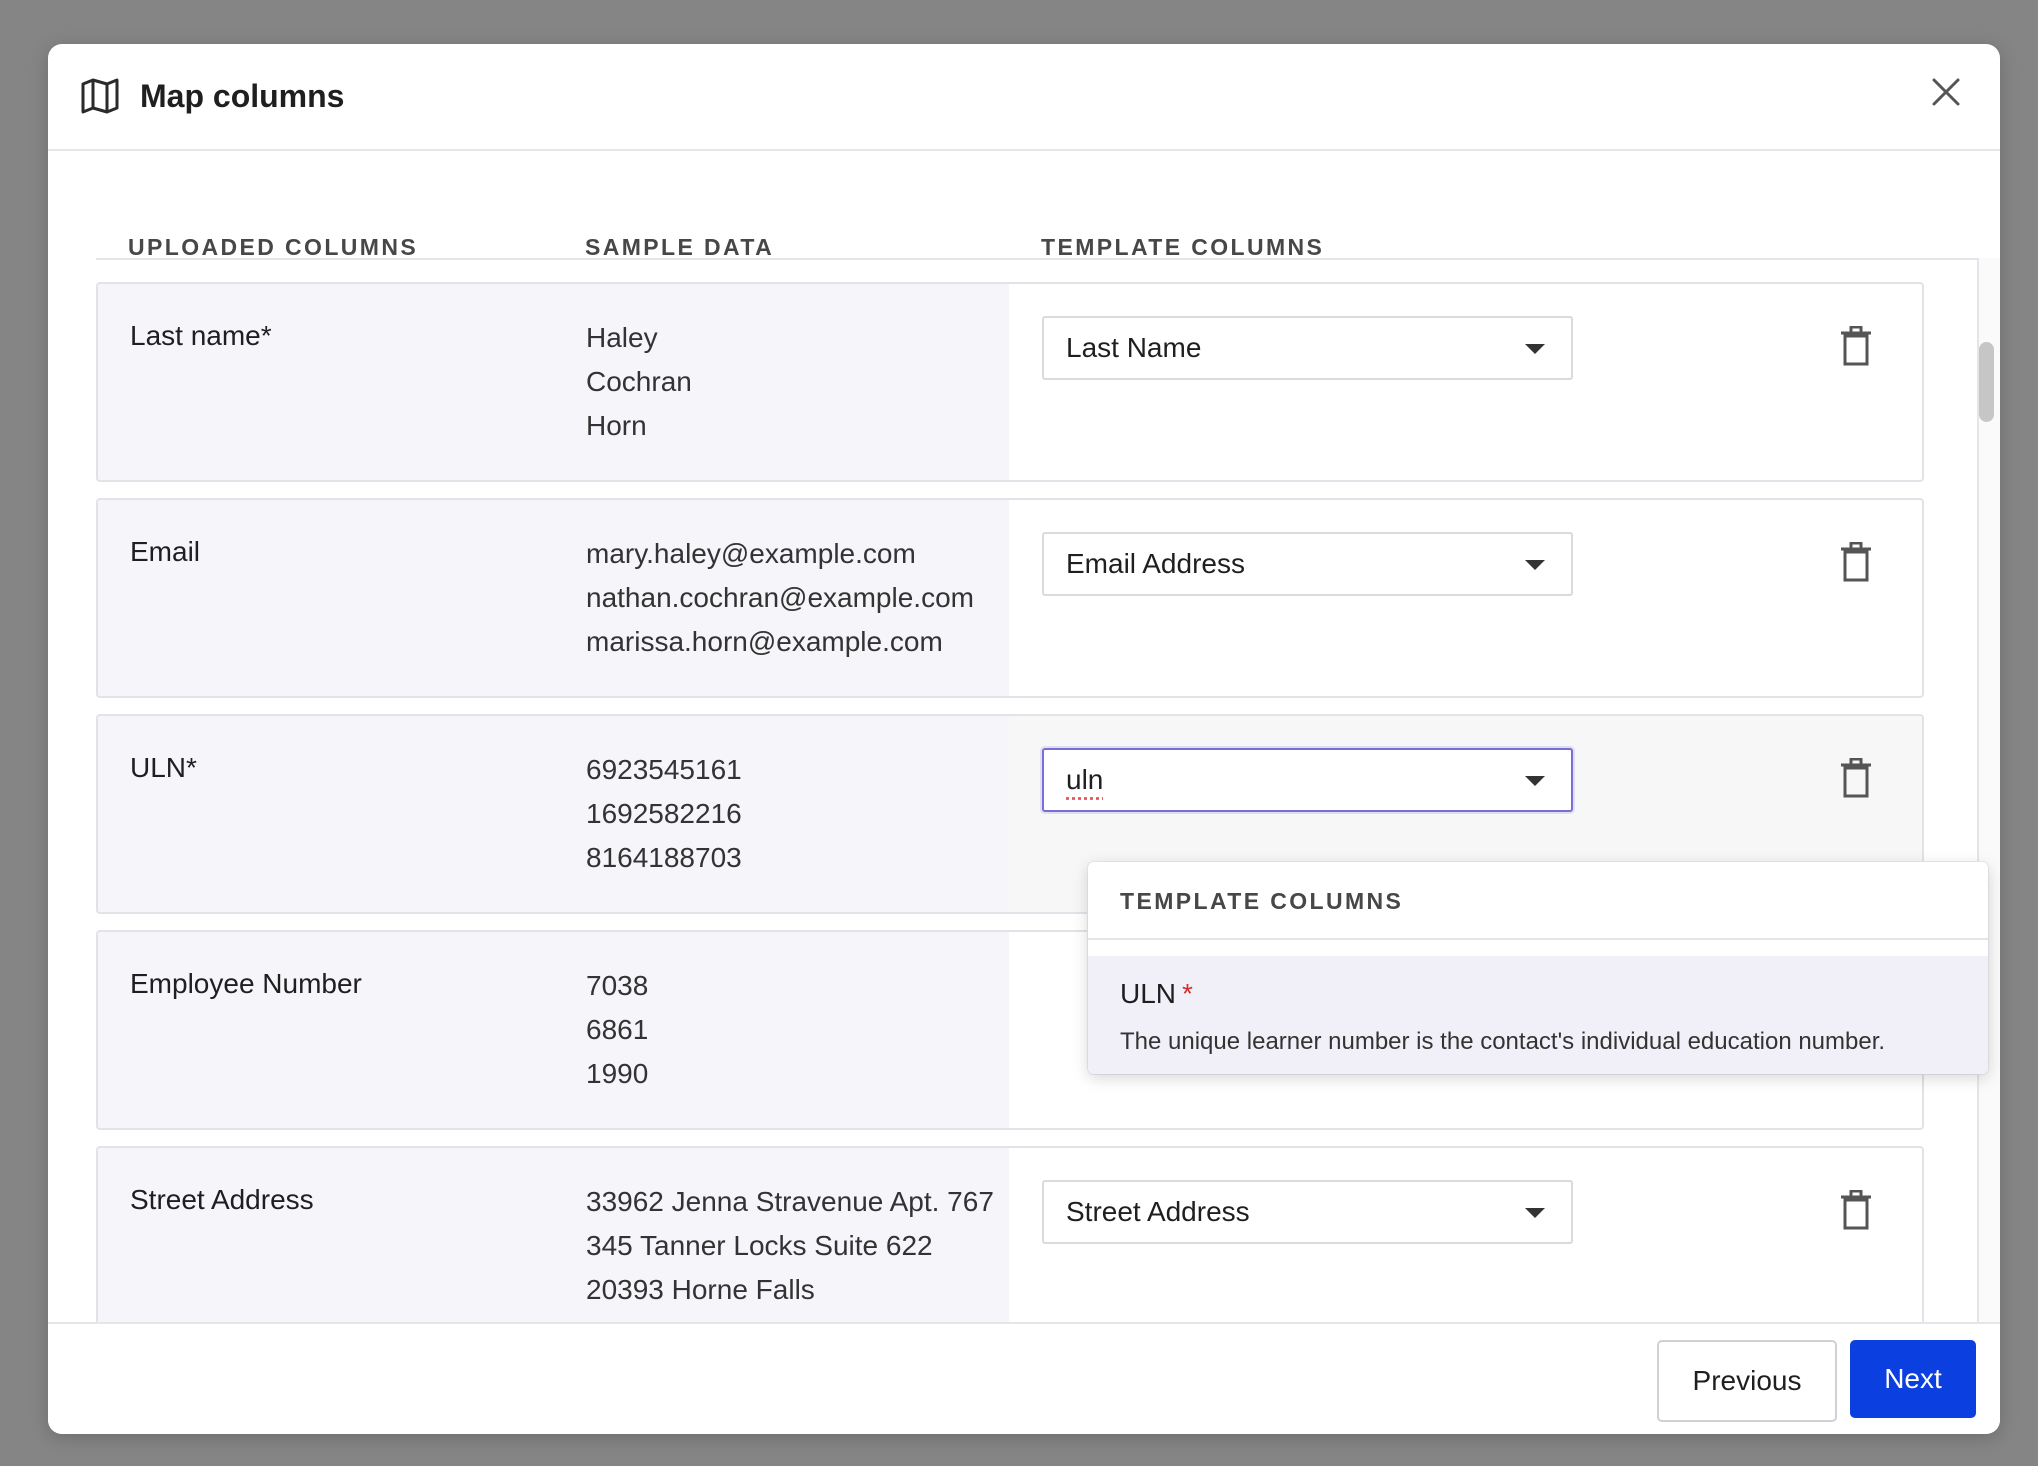 This screenshot has height=1466, width=2038. What do you see at coordinates (639, 381) in the screenshot?
I see `sample-value: Cochran` at bounding box center [639, 381].